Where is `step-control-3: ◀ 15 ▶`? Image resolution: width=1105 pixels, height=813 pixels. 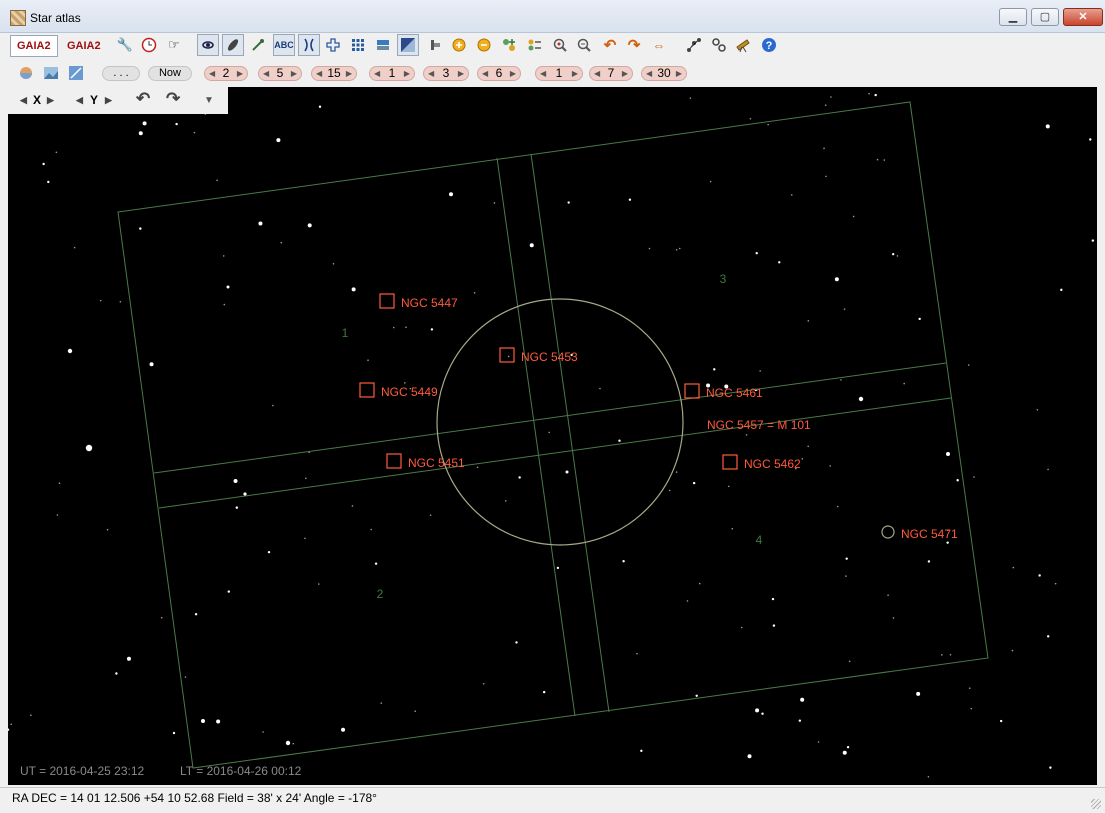 step-control-3: ◀ 15 ▶ is located at coordinates (334, 73).